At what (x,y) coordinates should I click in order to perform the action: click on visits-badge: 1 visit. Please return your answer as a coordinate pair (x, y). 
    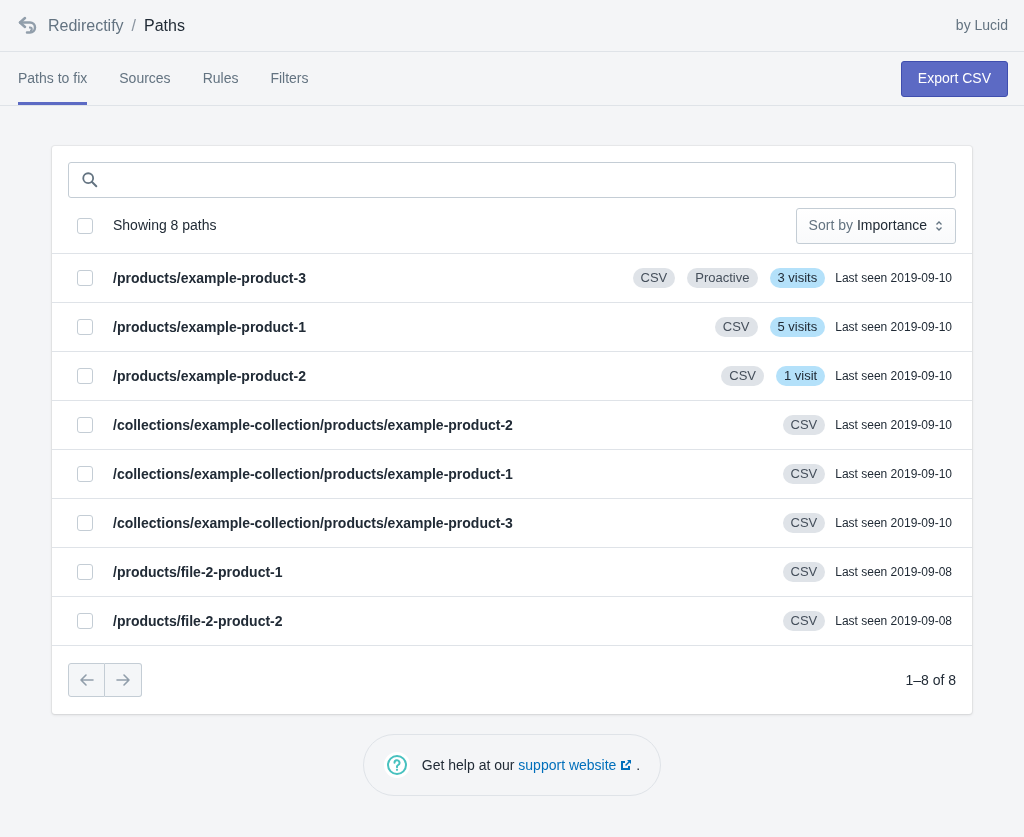
    Looking at the image, I should click on (801, 376).